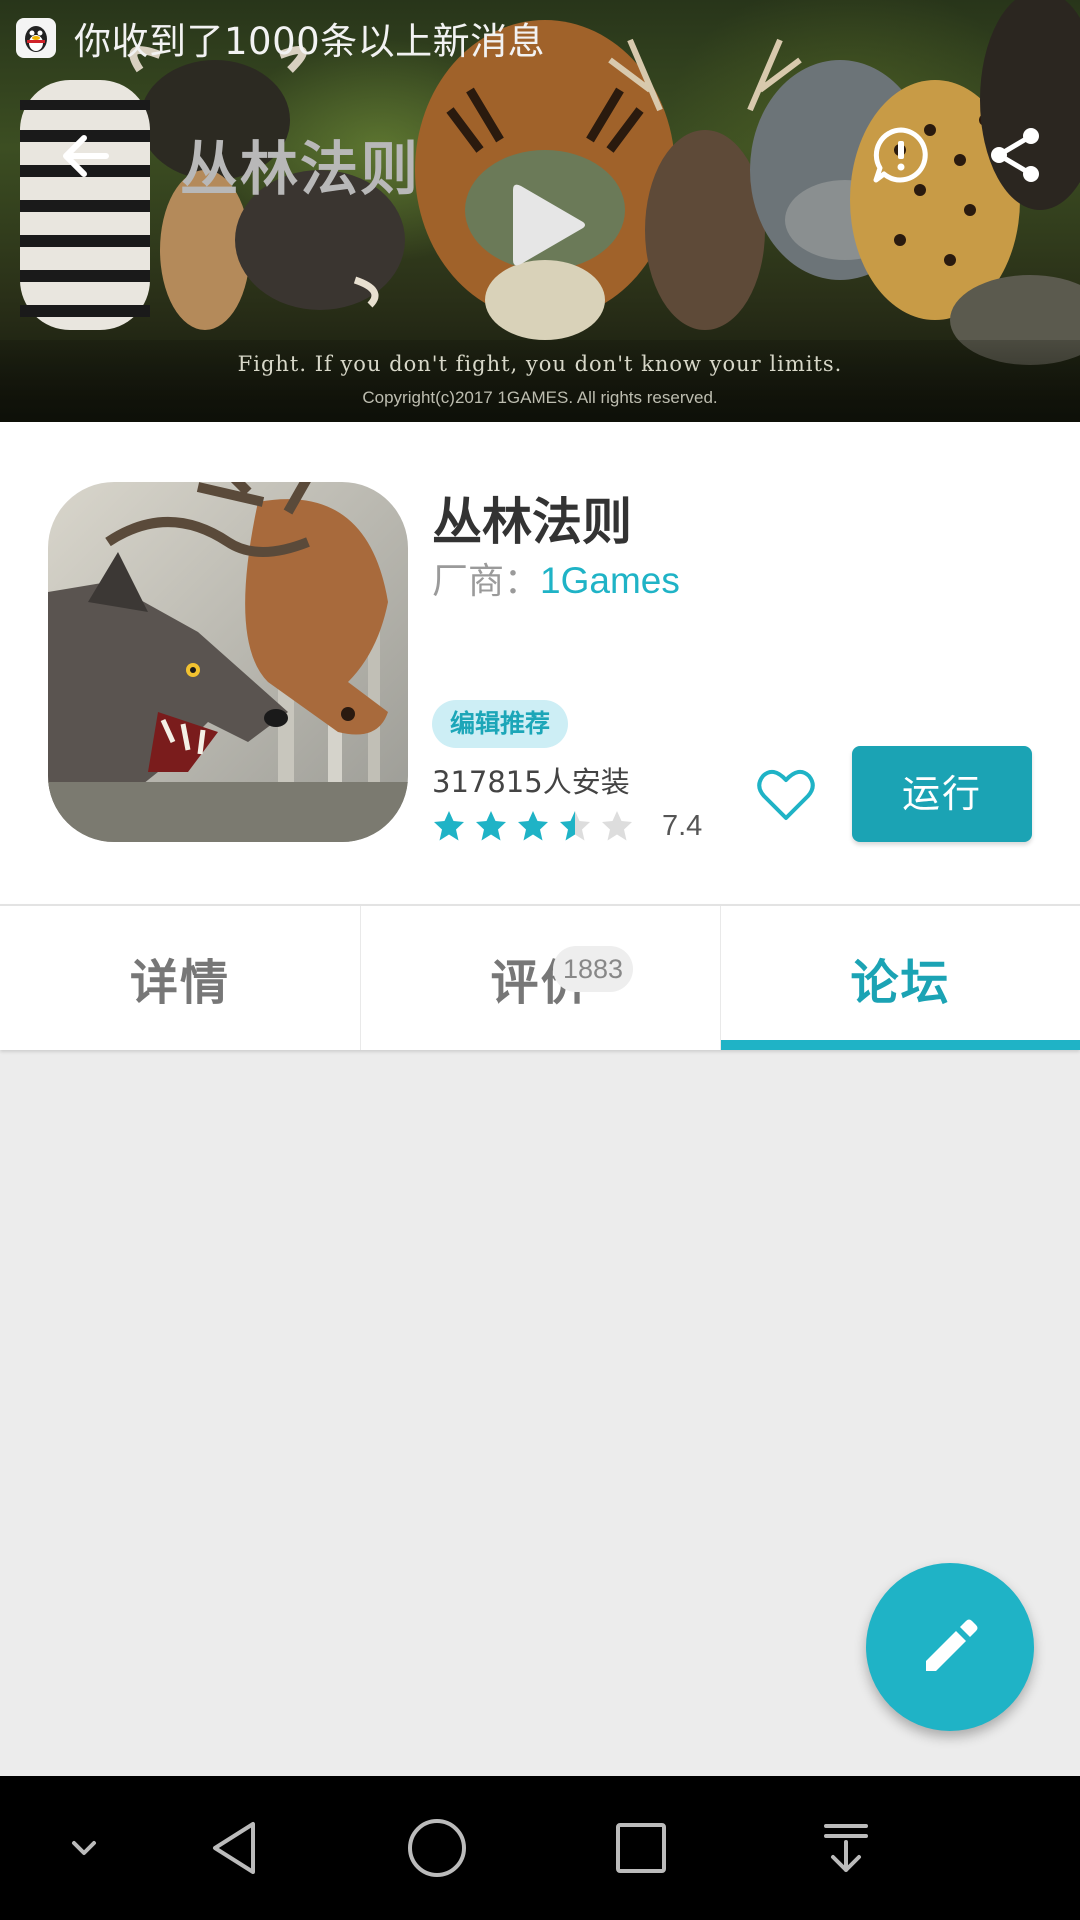  What do you see at coordinates (575, 826) in the screenshot?
I see `star-half-icon` at bounding box center [575, 826].